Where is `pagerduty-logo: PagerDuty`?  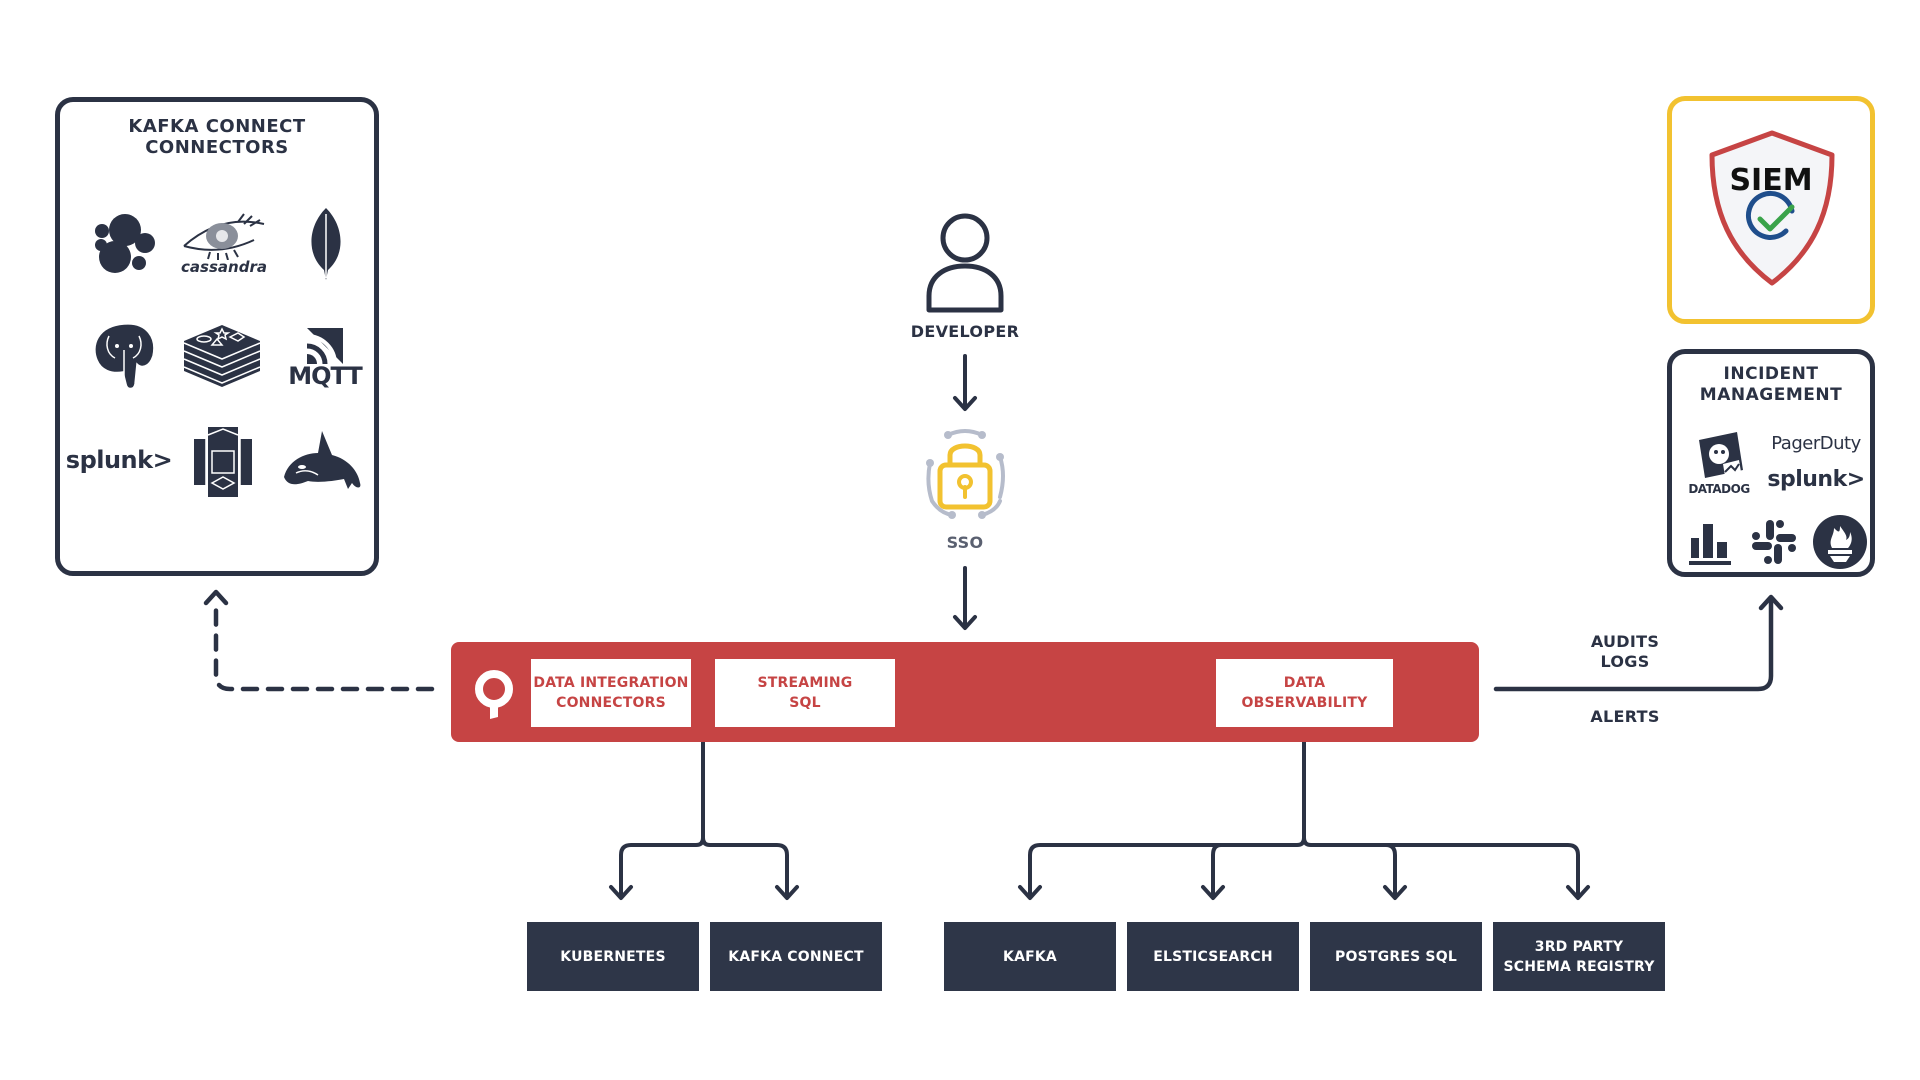 pagerduty-logo: PagerDuty is located at coordinates (1816, 443).